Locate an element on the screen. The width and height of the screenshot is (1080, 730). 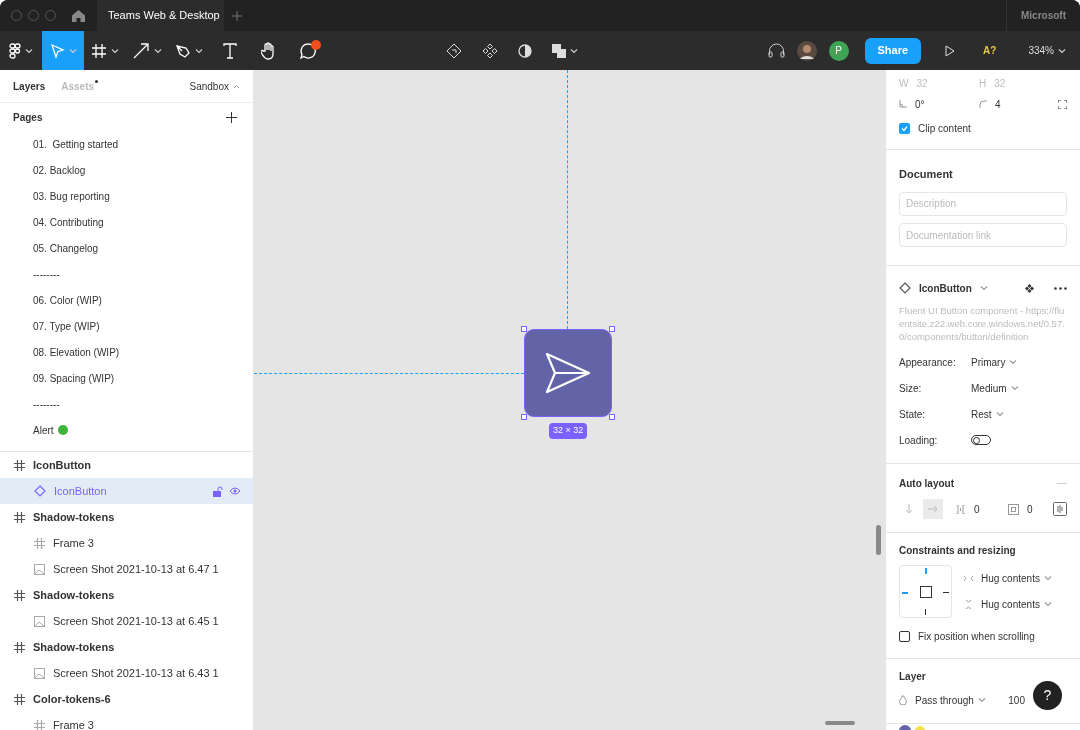
layer-name: Screen Shot 2021-10-13 at 6.47 1 is located at coordinates (136, 569).